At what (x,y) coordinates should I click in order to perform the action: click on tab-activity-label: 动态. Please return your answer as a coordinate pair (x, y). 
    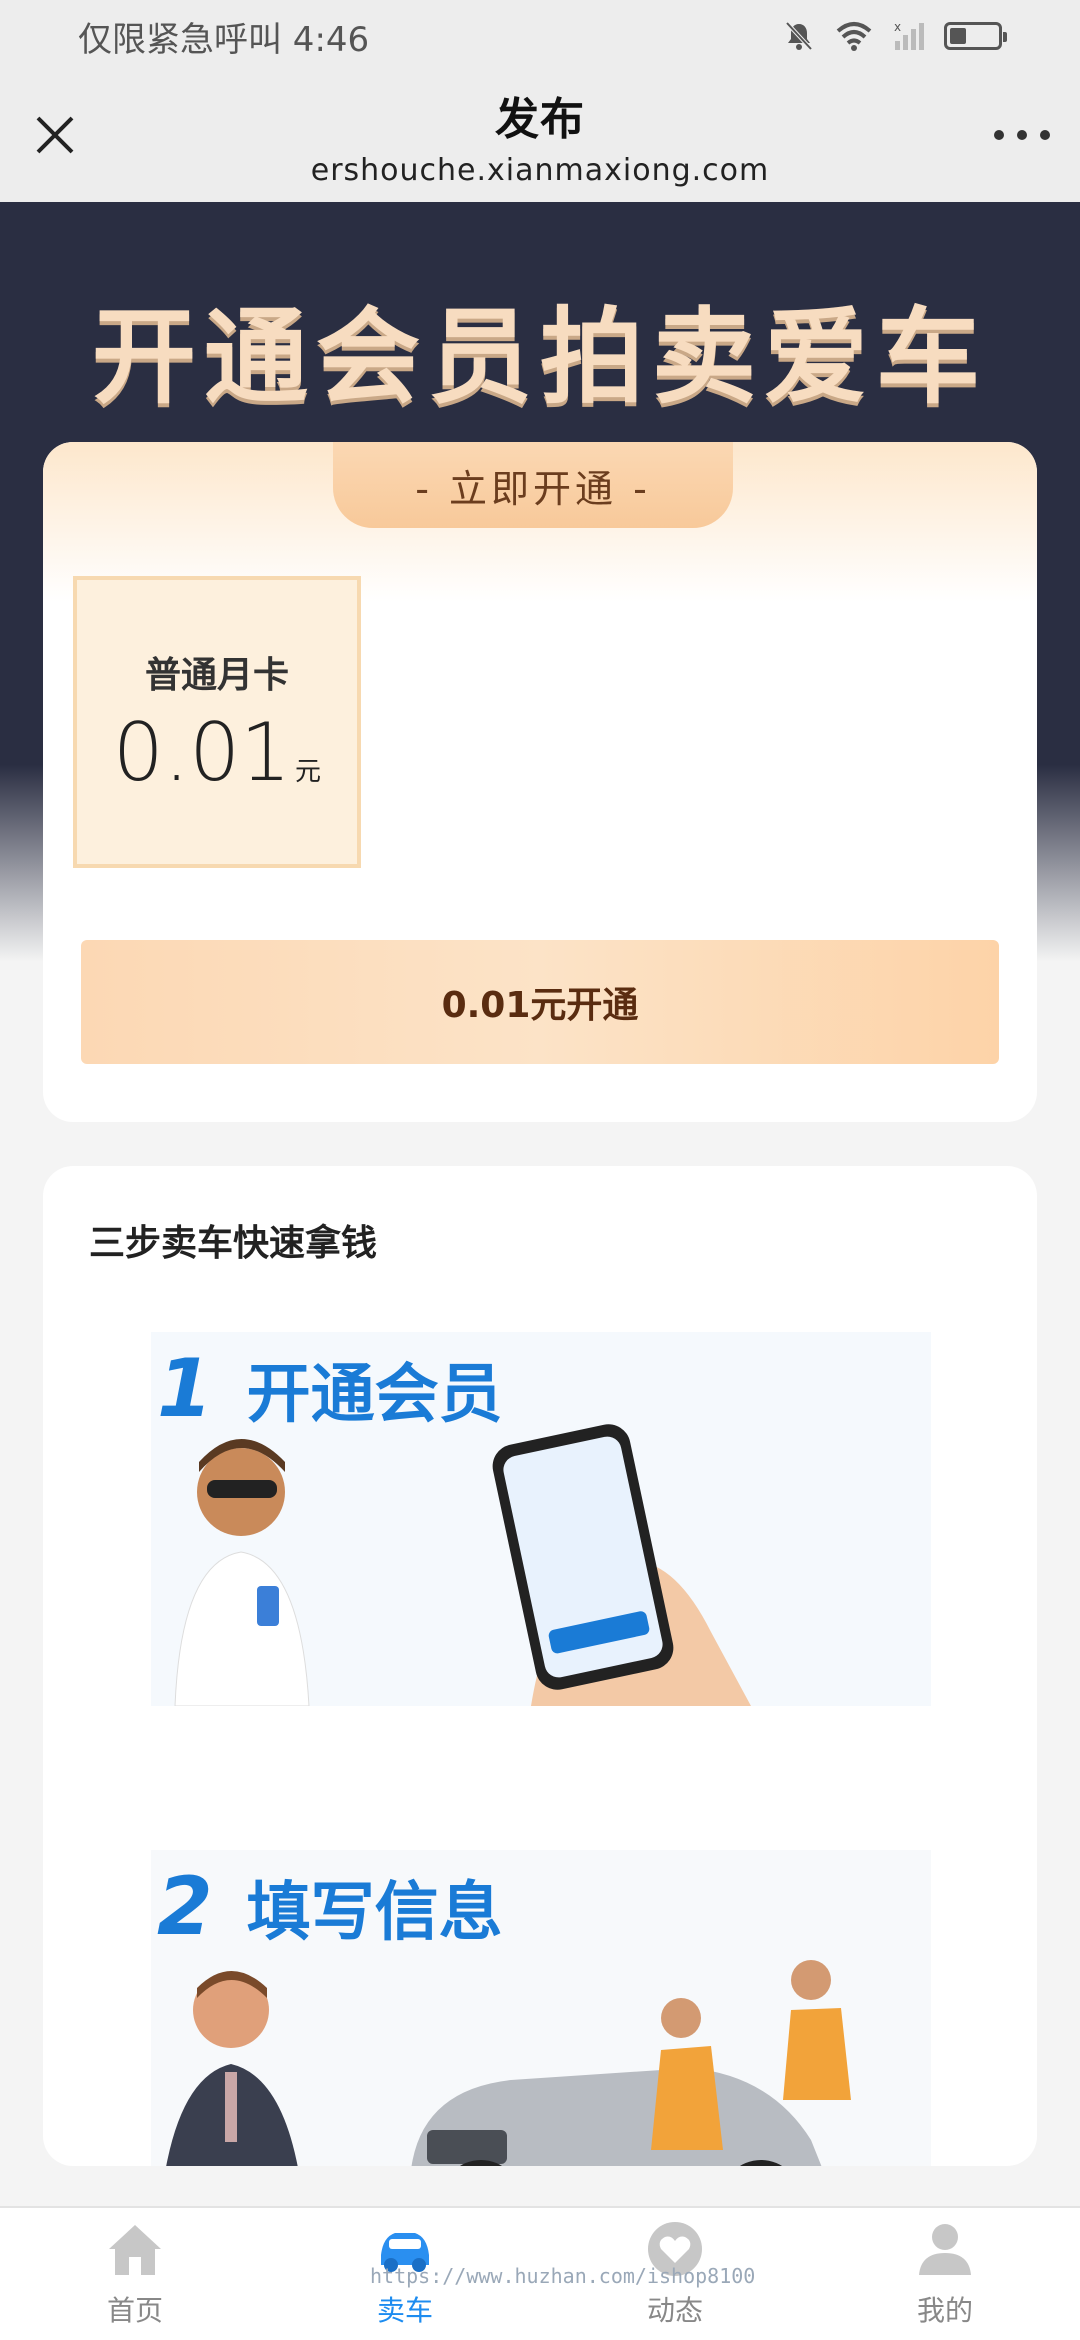
    Looking at the image, I should click on (674, 2310).